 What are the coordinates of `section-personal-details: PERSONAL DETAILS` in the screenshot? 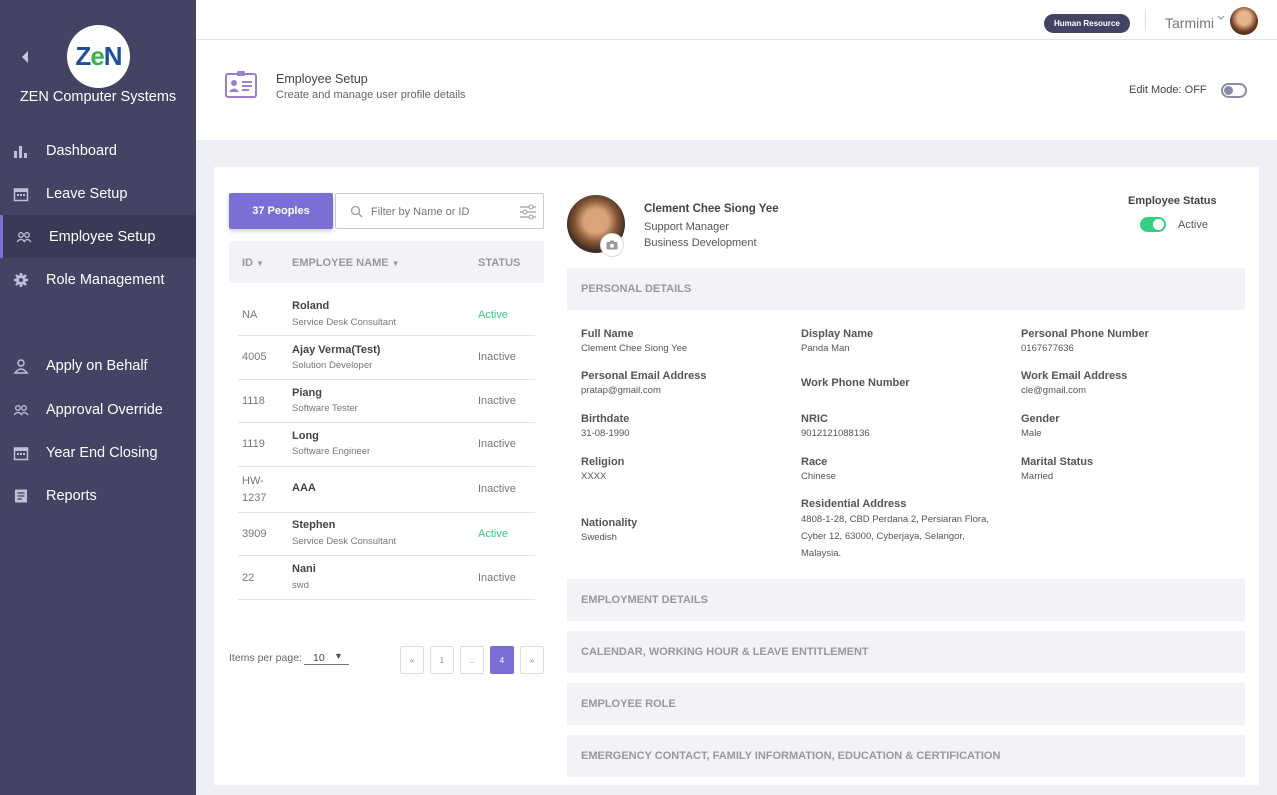 It's located at (906, 289).